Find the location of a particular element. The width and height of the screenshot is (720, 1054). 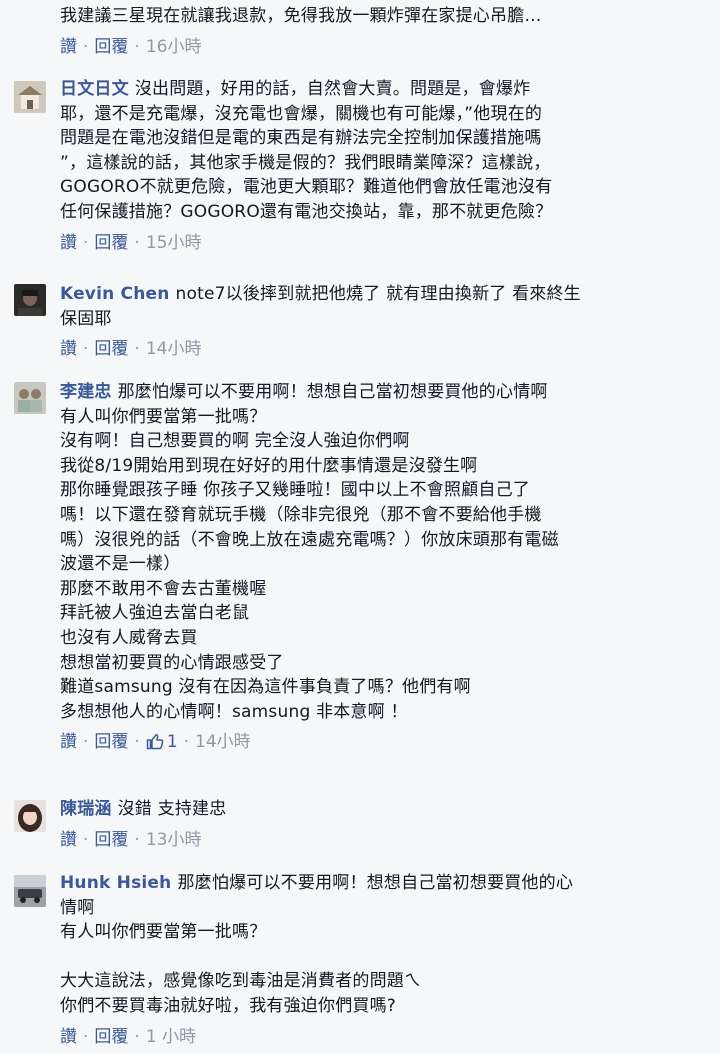

comment-line: 波還不是一樣） is located at coordinates (120, 564).